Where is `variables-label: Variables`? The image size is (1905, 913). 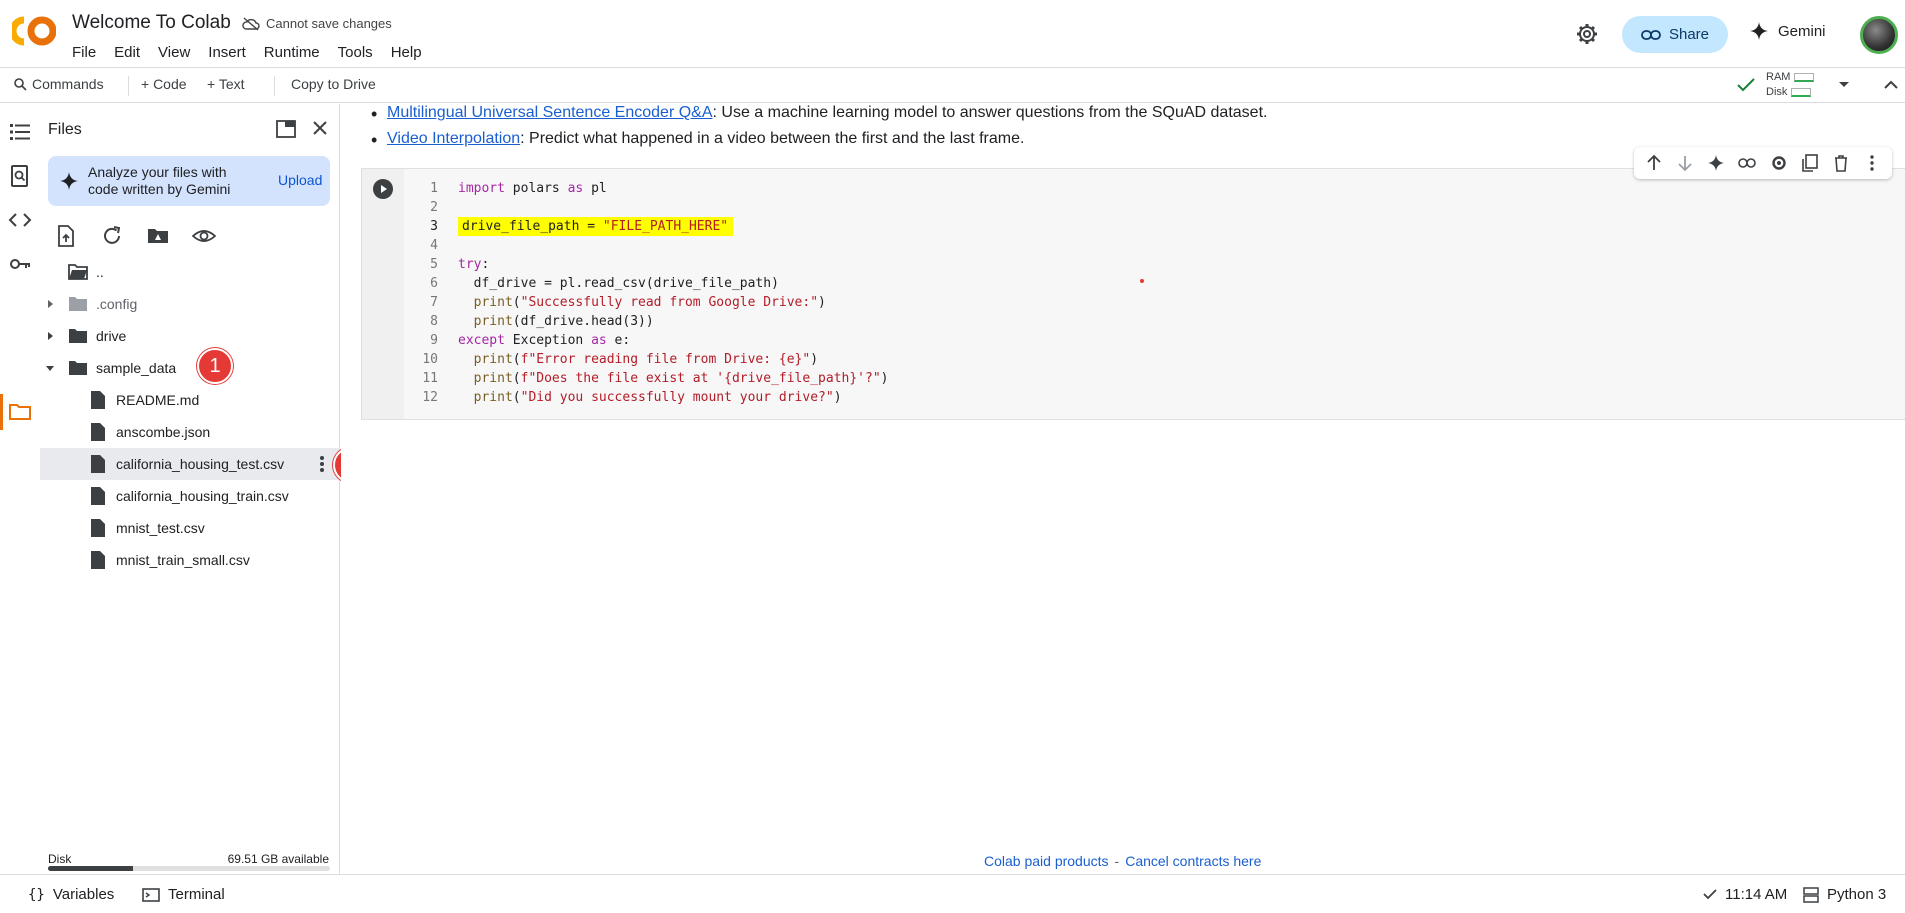 variables-label: Variables is located at coordinates (83, 894).